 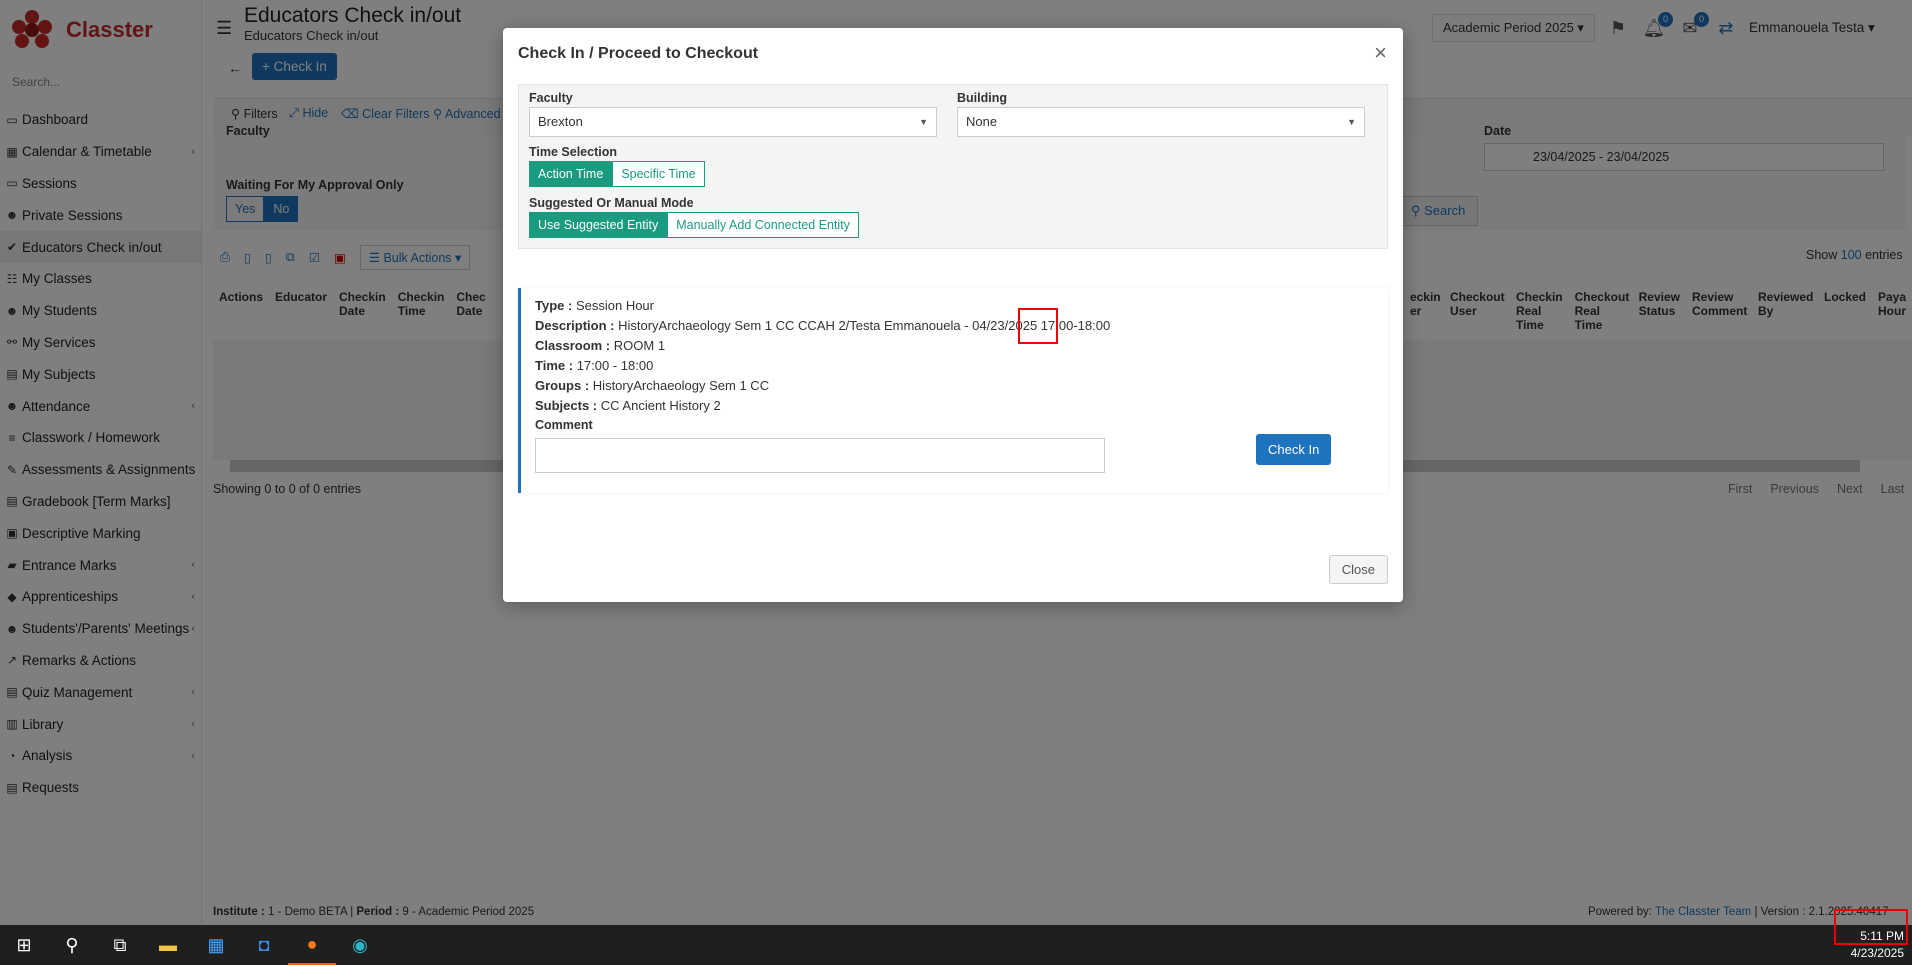 What do you see at coordinates (24, 945) in the screenshot?
I see `windows-start-icon: ⊞` at bounding box center [24, 945].